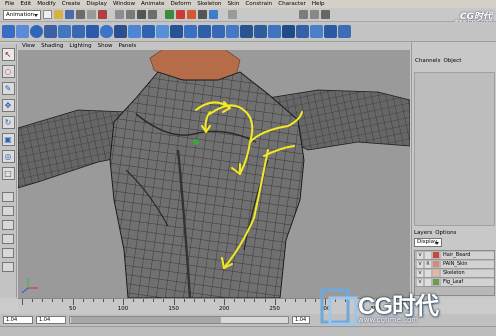 This screenshot has width=496, height=336. What do you see at coordinates (22, 31) in the screenshot?
I see `shelf-cv-curve-icon` at bounding box center [22, 31].